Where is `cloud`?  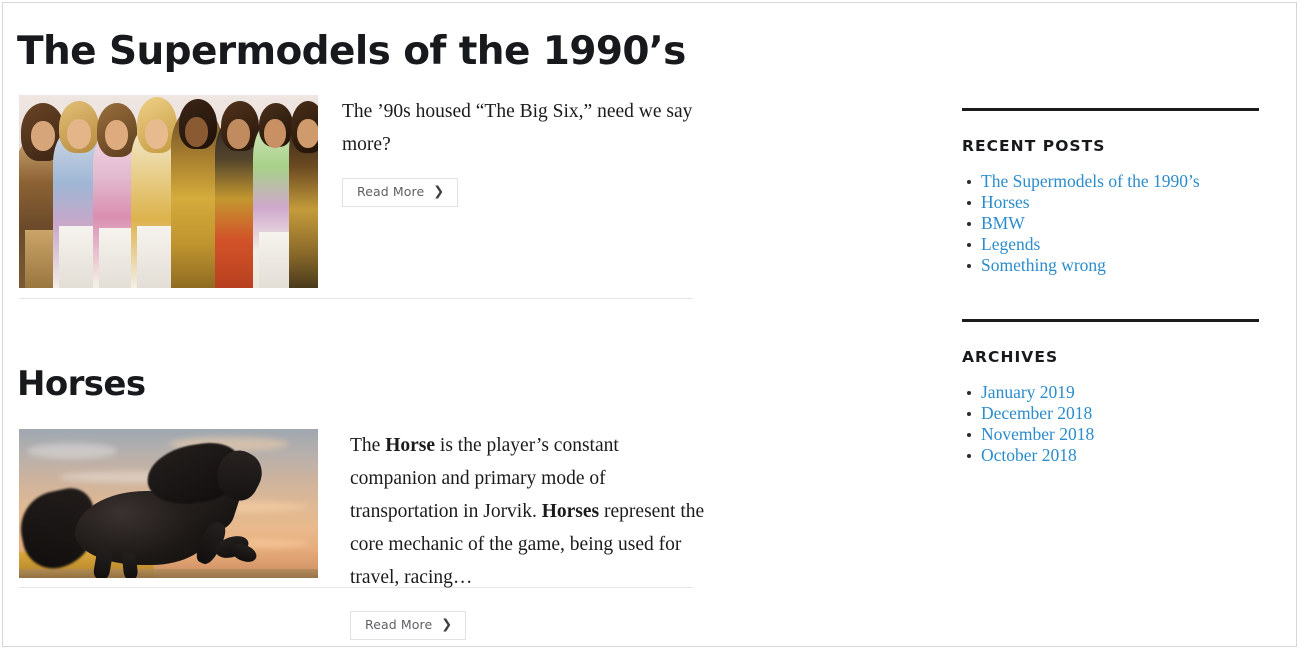
cloud is located at coordinates (72, 450).